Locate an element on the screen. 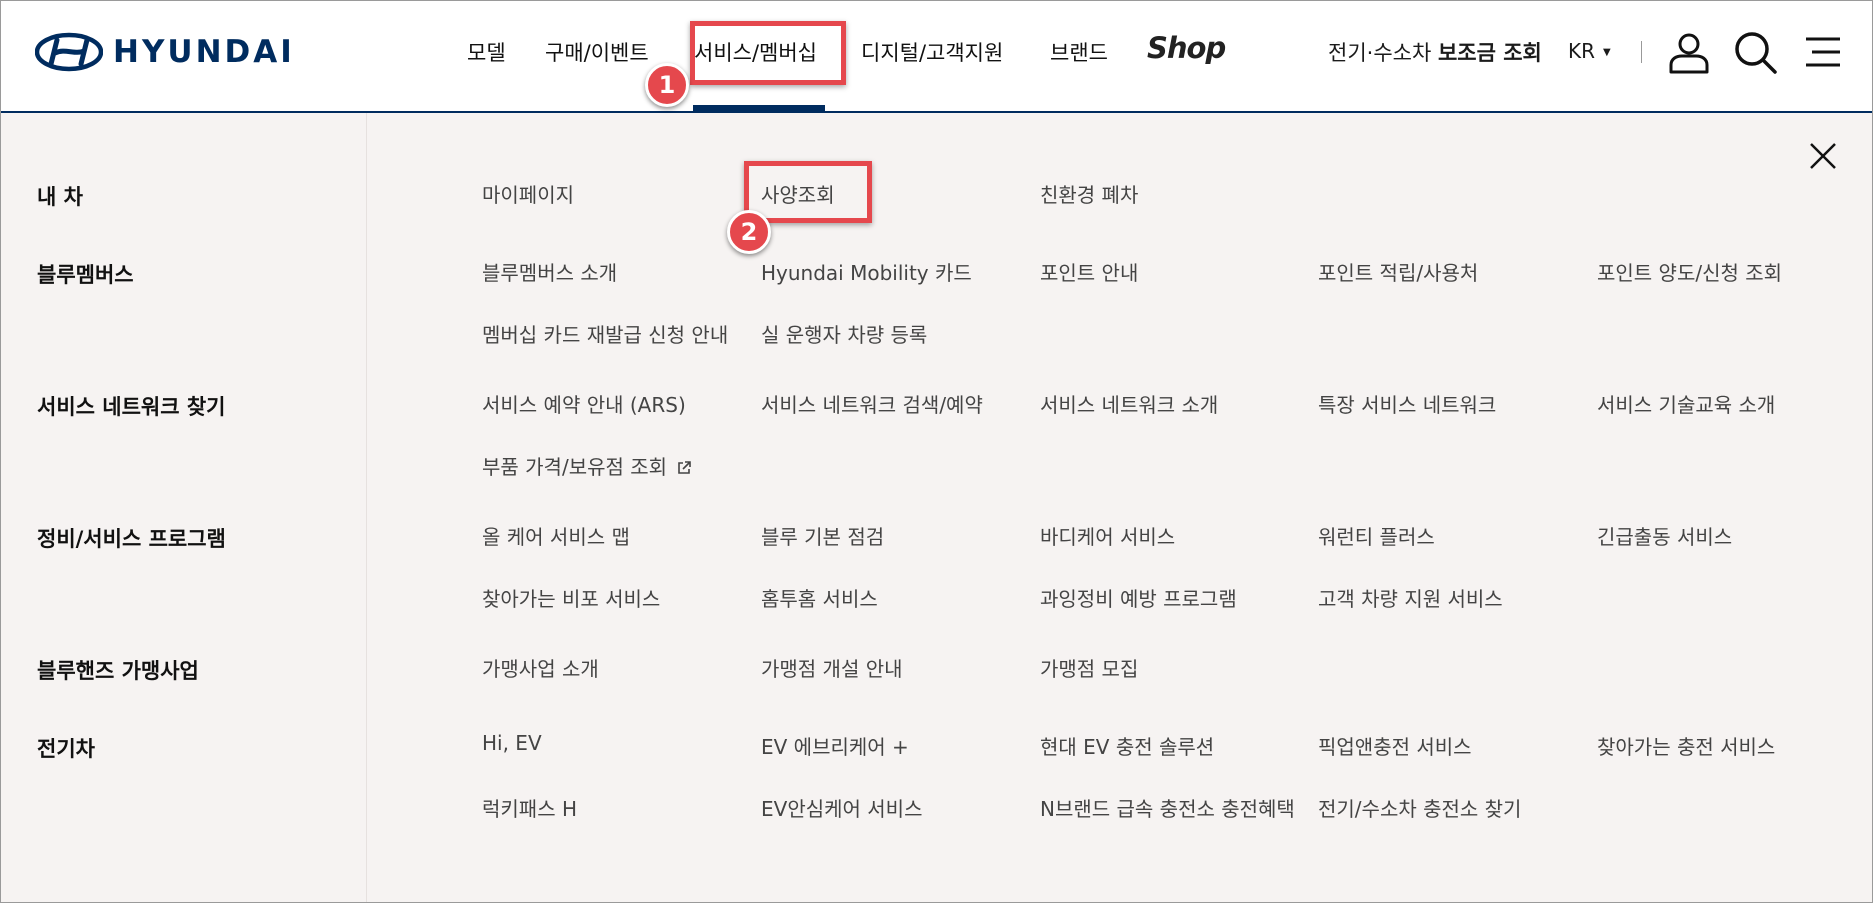  link-warranty-plus: 워런티 플러스 is located at coordinates (1376, 535).